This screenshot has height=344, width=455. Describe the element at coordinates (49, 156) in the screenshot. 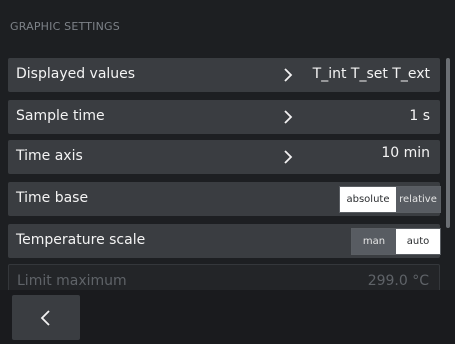

I see `time-axis-label: Time axis` at that location.